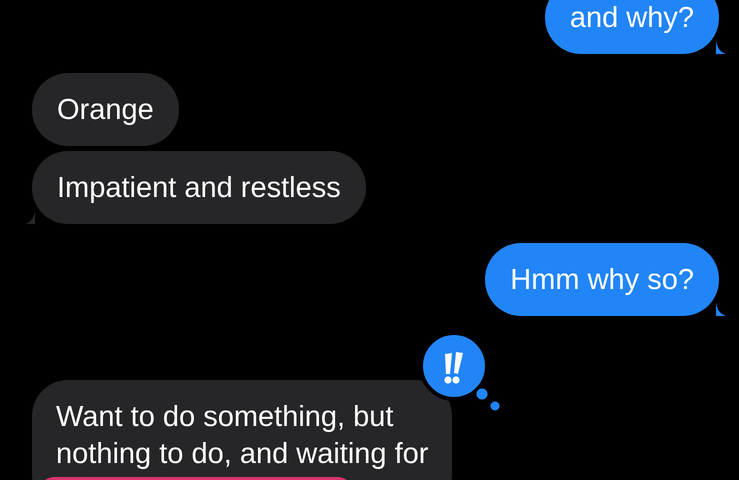  Describe the element at coordinates (199, 188) in the screenshot. I see `message-text: Impatient and restless` at that location.